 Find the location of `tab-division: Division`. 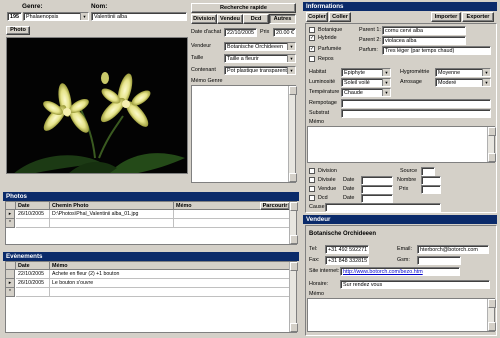

tab-division: Division is located at coordinates (204, 19).